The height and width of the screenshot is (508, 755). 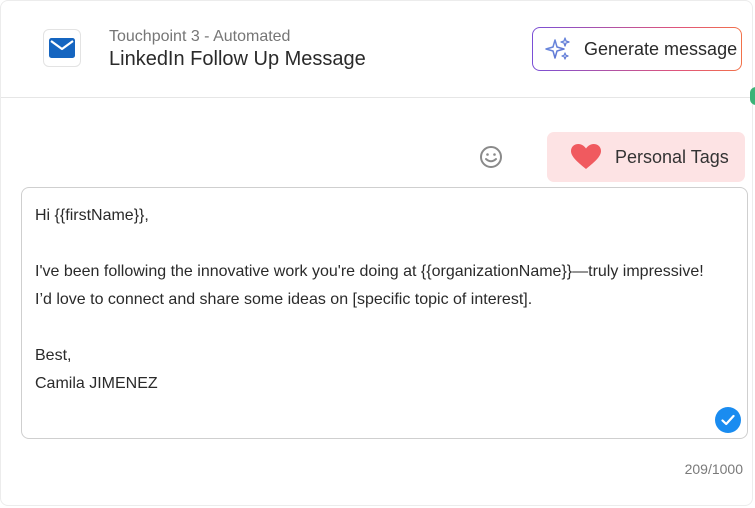 I want to click on sparkle-icon, so click(x=558, y=49).